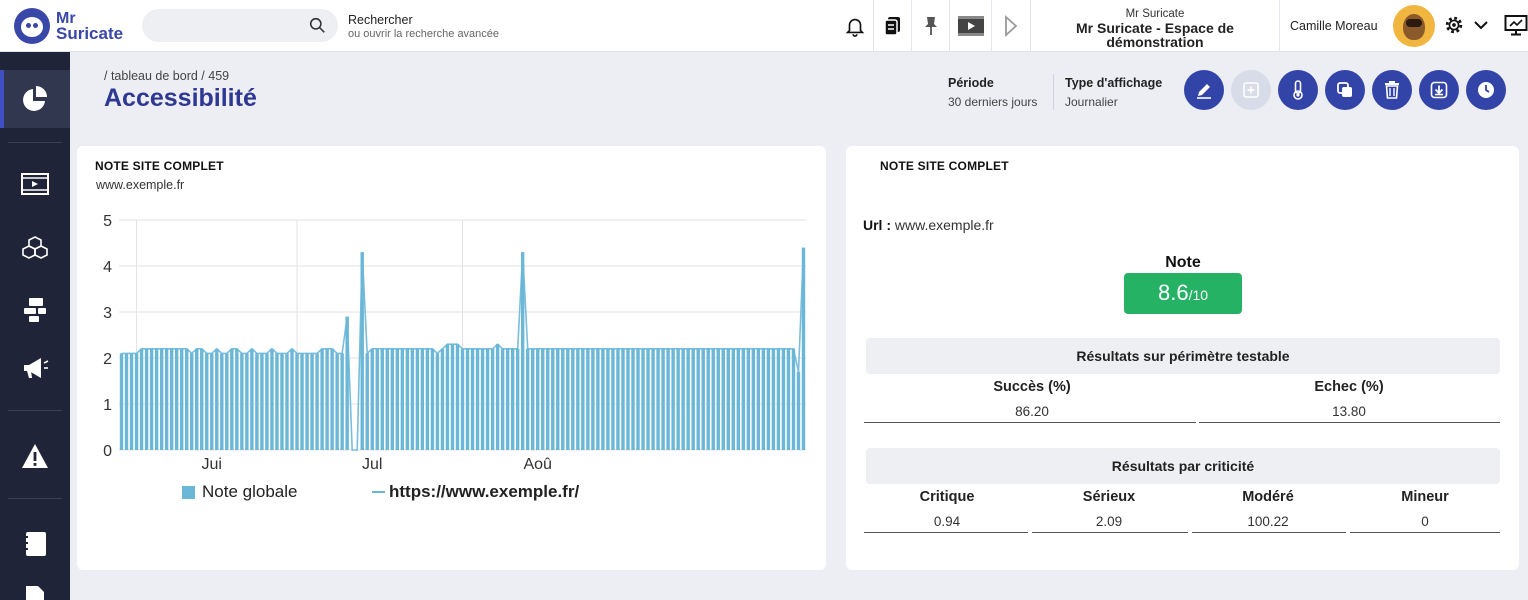 The height and width of the screenshot is (600, 1528). Describe the element at coordinates (107, 267) in the screenshot. I see `y-tick-label: 4` at that location.